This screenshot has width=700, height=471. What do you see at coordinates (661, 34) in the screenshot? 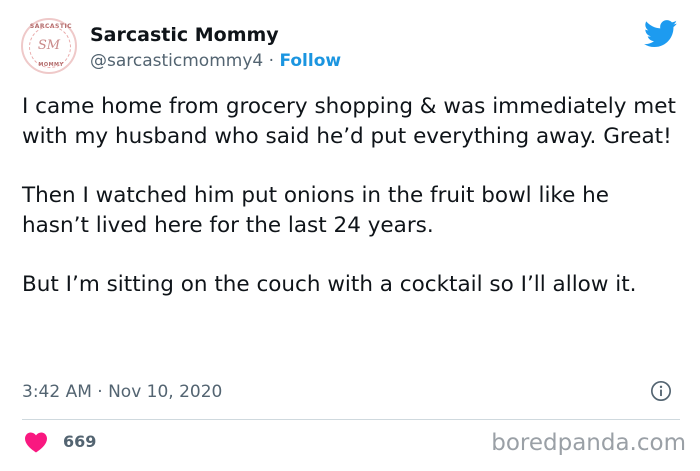
I see `twitter-bird-icon` at bounding box center [661, 34].